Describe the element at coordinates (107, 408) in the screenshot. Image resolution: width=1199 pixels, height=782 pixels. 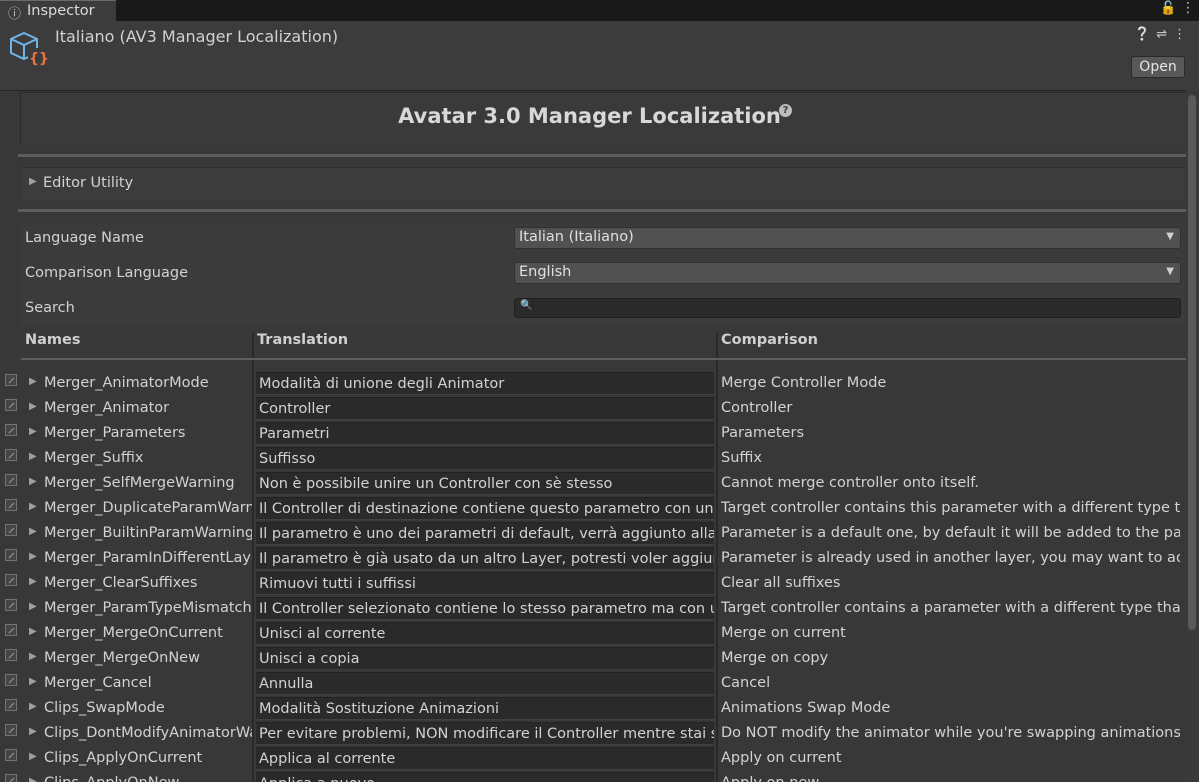
I see `row-name: Merger_Animator` at that location.